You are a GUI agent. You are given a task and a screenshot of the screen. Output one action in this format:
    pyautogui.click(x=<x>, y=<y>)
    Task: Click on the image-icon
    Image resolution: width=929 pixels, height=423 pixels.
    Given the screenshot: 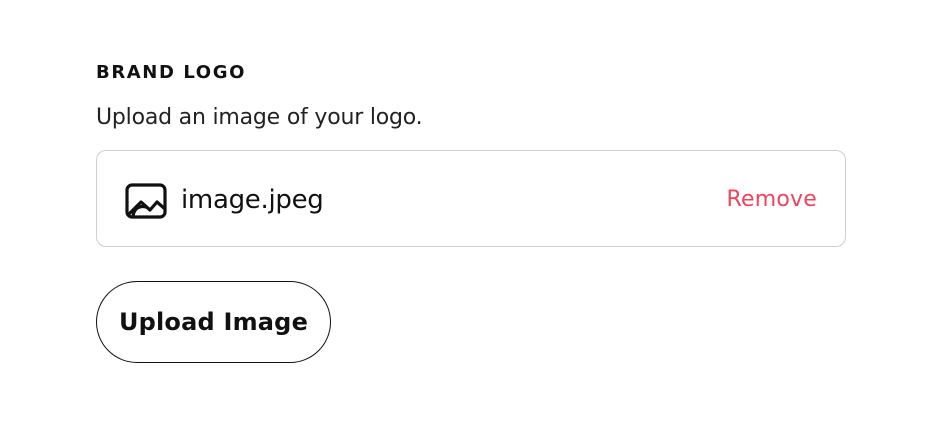 What is the action you would take?
    pyautogui.click(x=146, y=201)
    